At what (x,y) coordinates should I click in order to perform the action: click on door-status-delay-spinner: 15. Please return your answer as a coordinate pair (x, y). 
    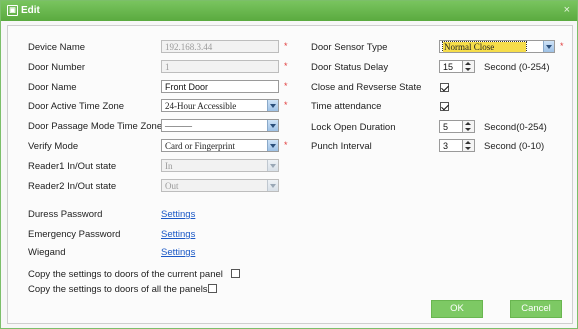
    Looking at the image, I should click on (457, 66).